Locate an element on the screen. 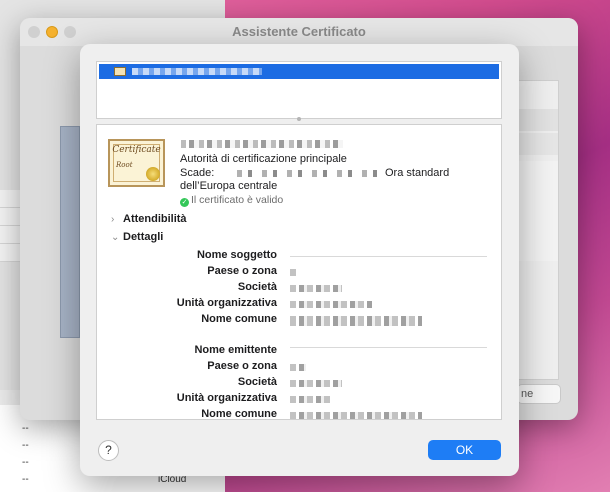 This screenshot has height=492, width=610. section-details-label: Dettagli is located at coordinates (143, 237).